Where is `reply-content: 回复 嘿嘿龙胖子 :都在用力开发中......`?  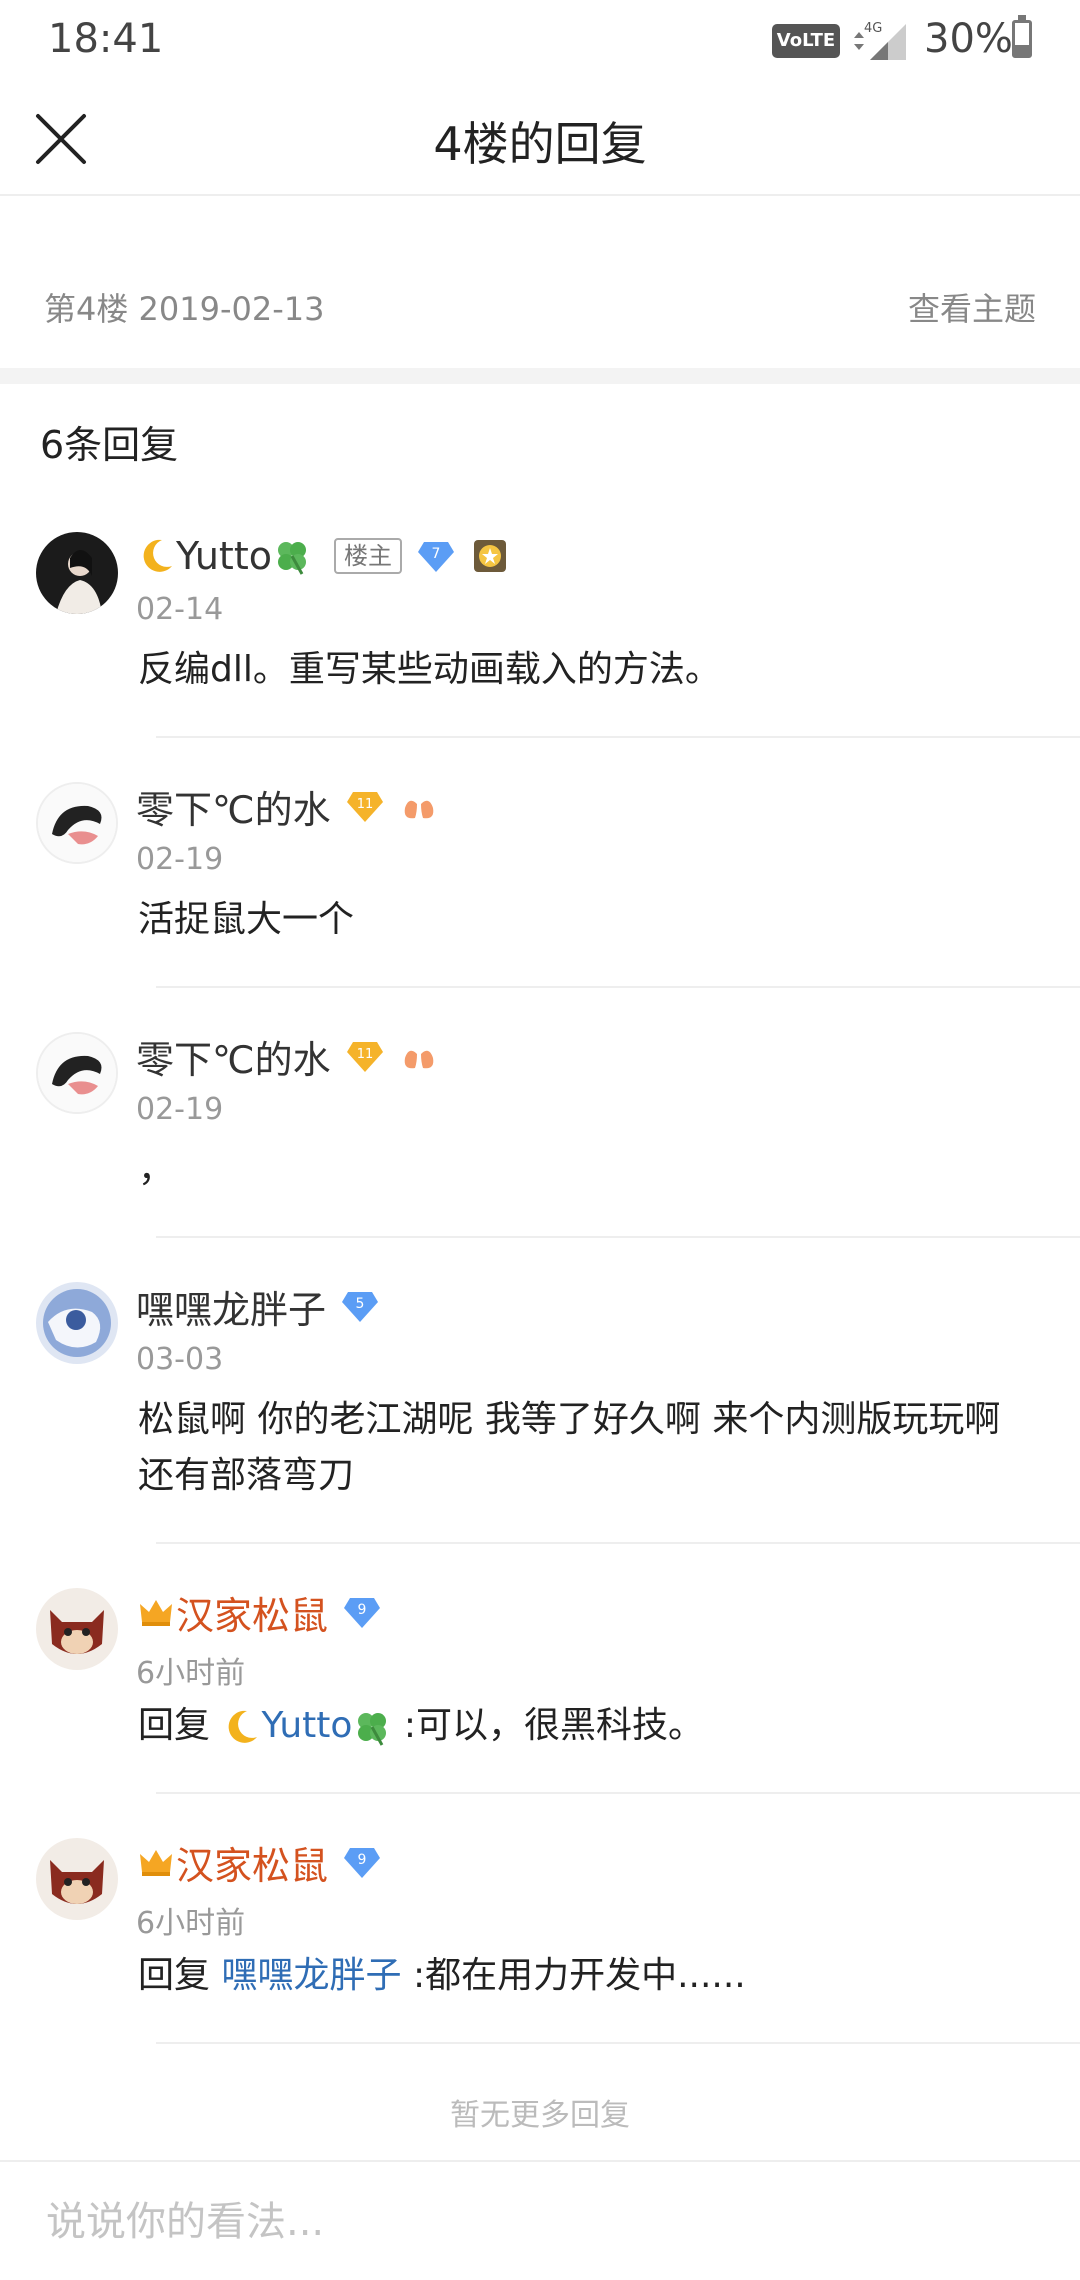 reply-content: 回复 嘿嘿龙胖子 :都在用力开发中...... is located at coordinates (588, 1976).